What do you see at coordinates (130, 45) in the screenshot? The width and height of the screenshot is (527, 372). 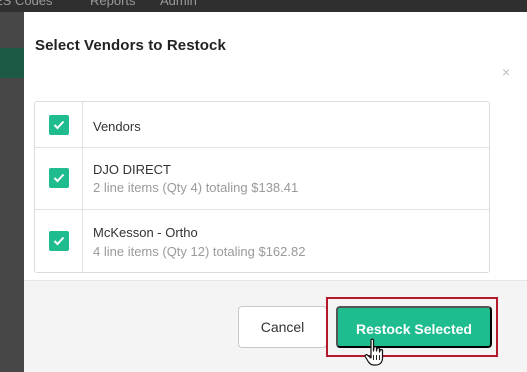 I see `modal-title: Select Vendors to Restock` at bounding box center [130, 45].